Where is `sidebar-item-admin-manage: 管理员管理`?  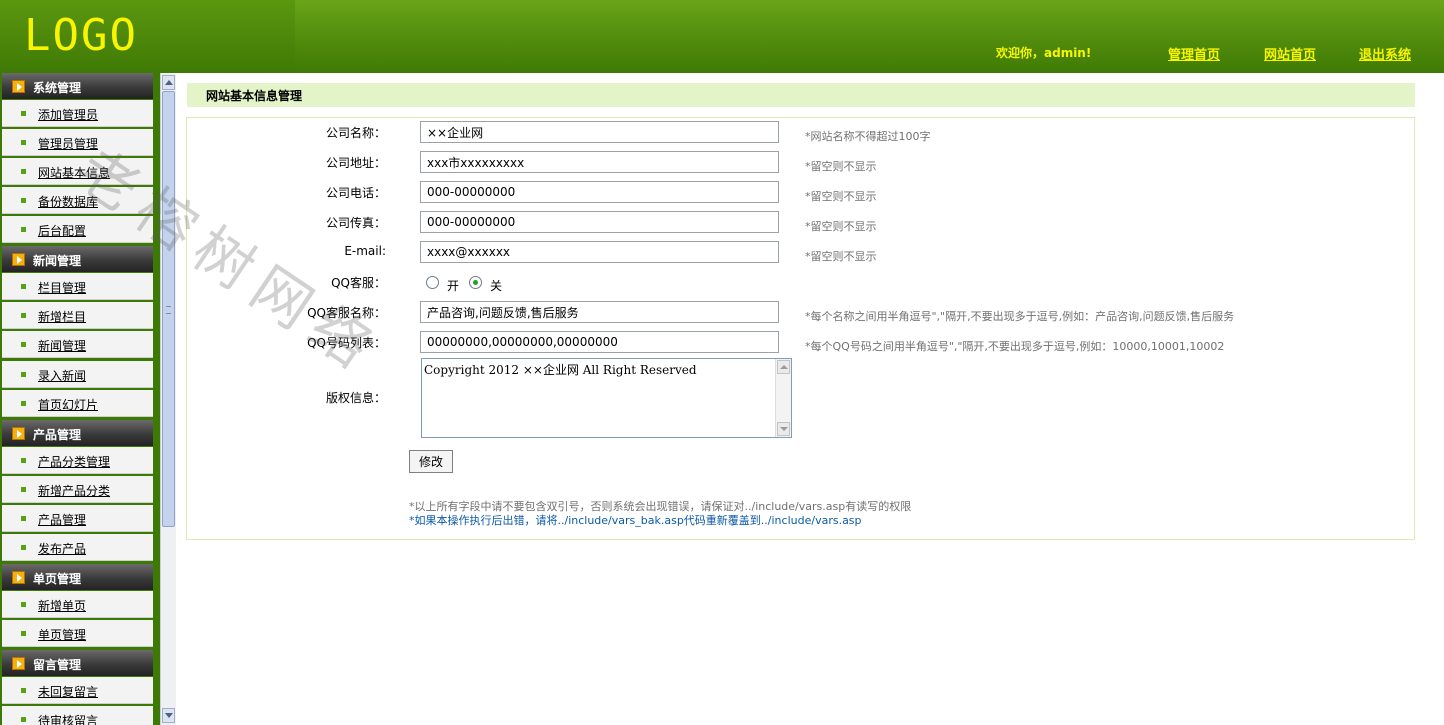
sidebar-item-admin-manage: 管理员管理 is located at coordinates (77, 142).